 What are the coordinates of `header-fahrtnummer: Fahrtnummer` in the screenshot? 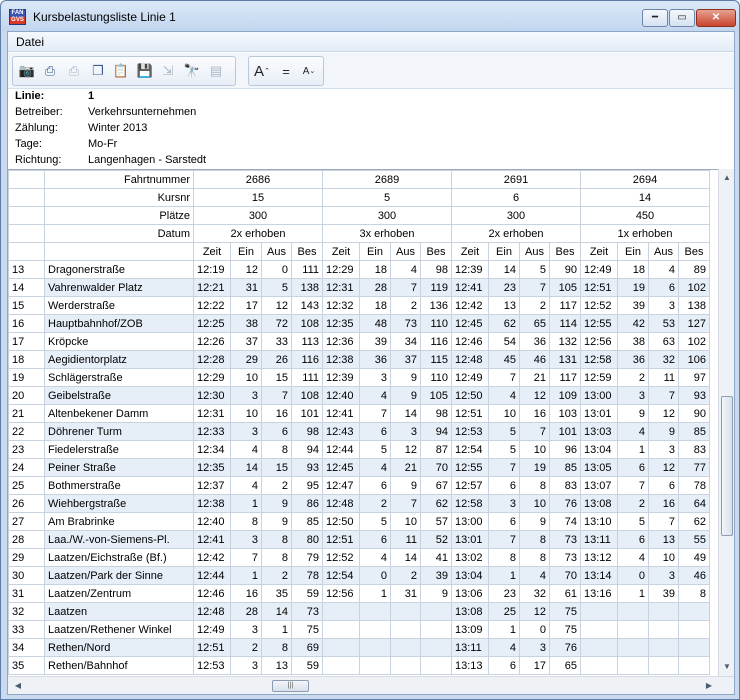 It's located at (119, 179).